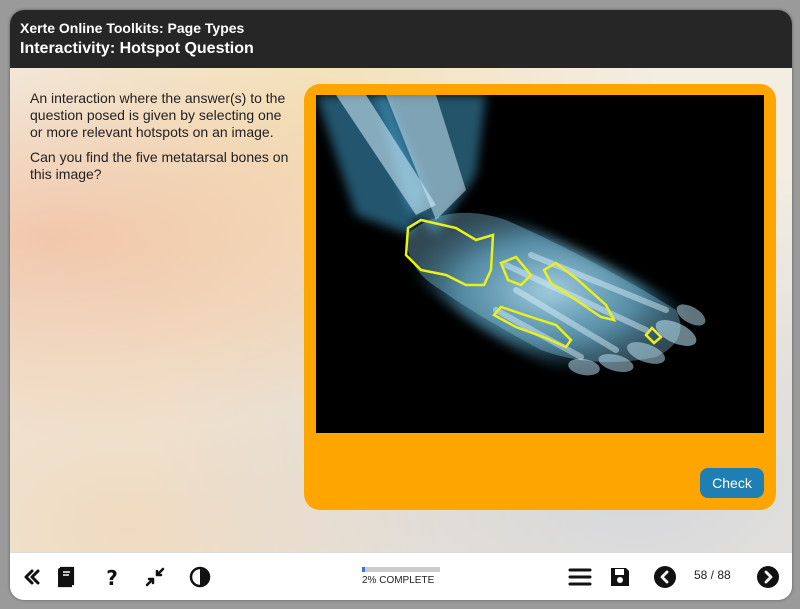 The width and height of the screenshot is (800, 609). I want to click on first-page-icon, so click(32, 577).